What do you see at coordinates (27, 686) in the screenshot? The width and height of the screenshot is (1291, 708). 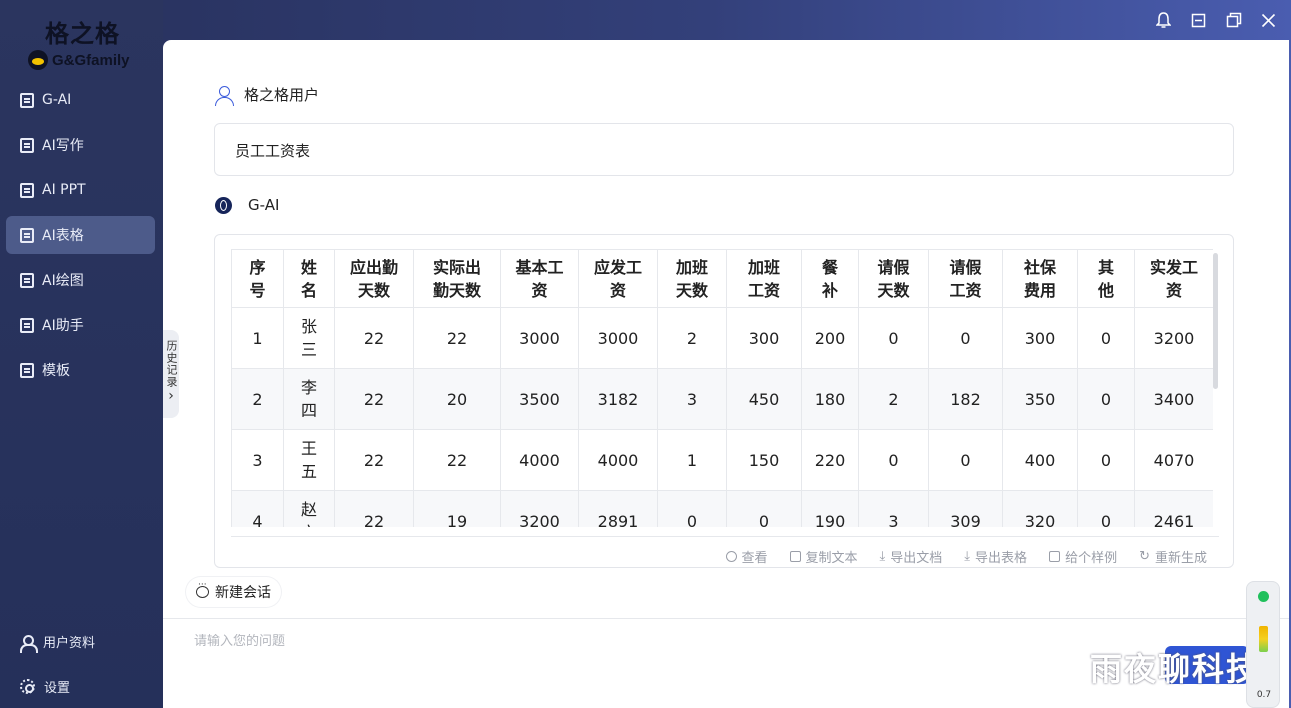 I see `gear-icon` at bounding box center [27, 686].